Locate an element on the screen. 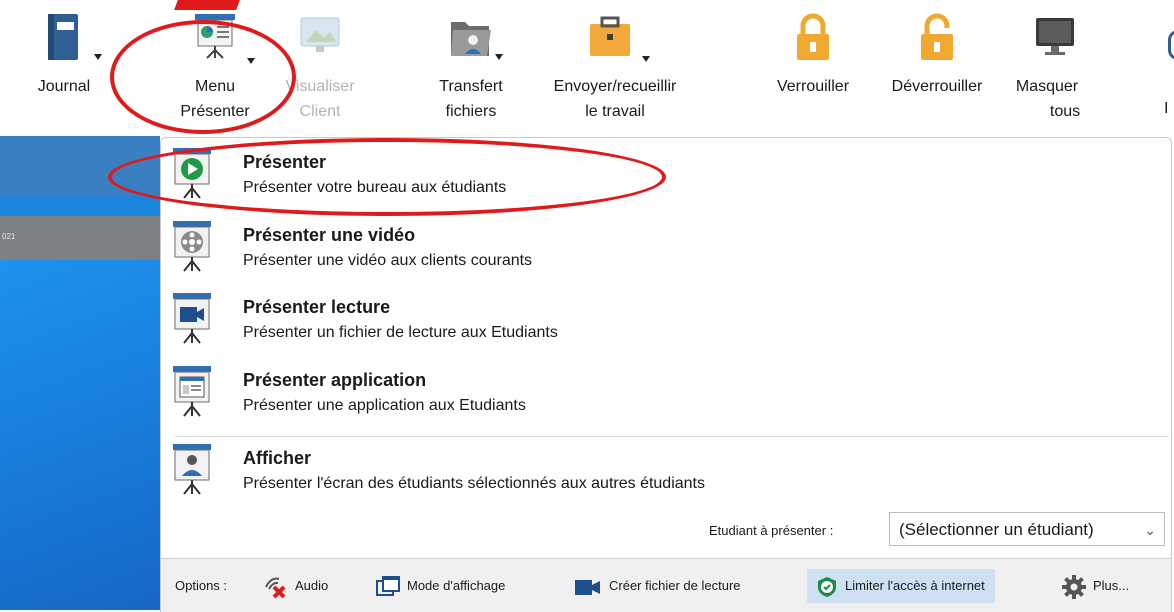 Image resolution: width=1174 pixels, height=612 pixels. envoyer-label-line2: le travail is located at coordinates (615, 111).